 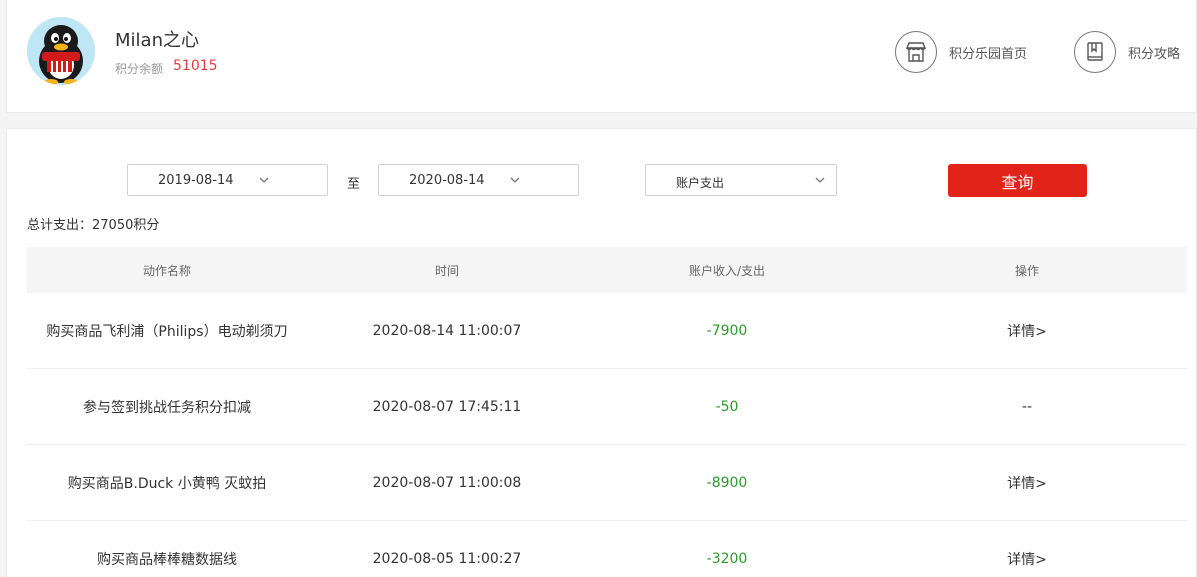 I want to click on account-type-select: 账户支出, so click(x=741, y=180).